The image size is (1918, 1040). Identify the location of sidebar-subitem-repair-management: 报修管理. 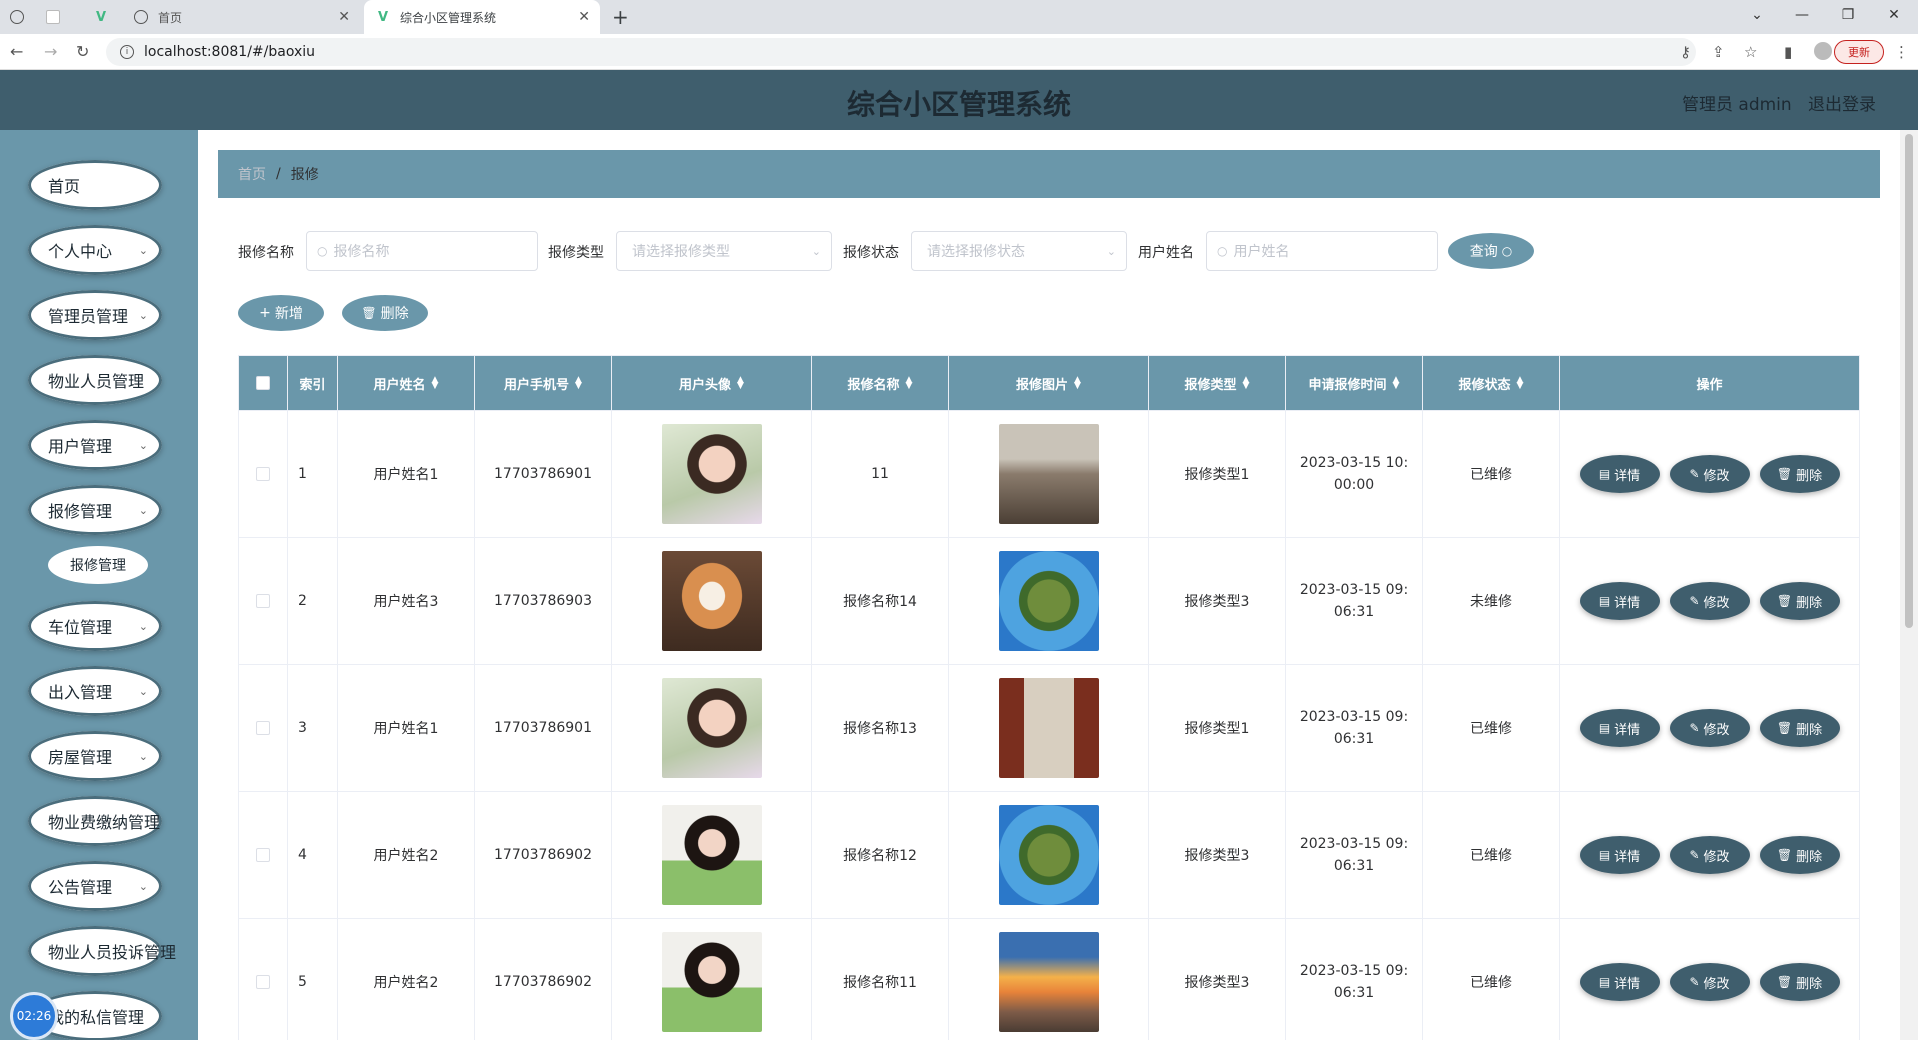
(98, 565).